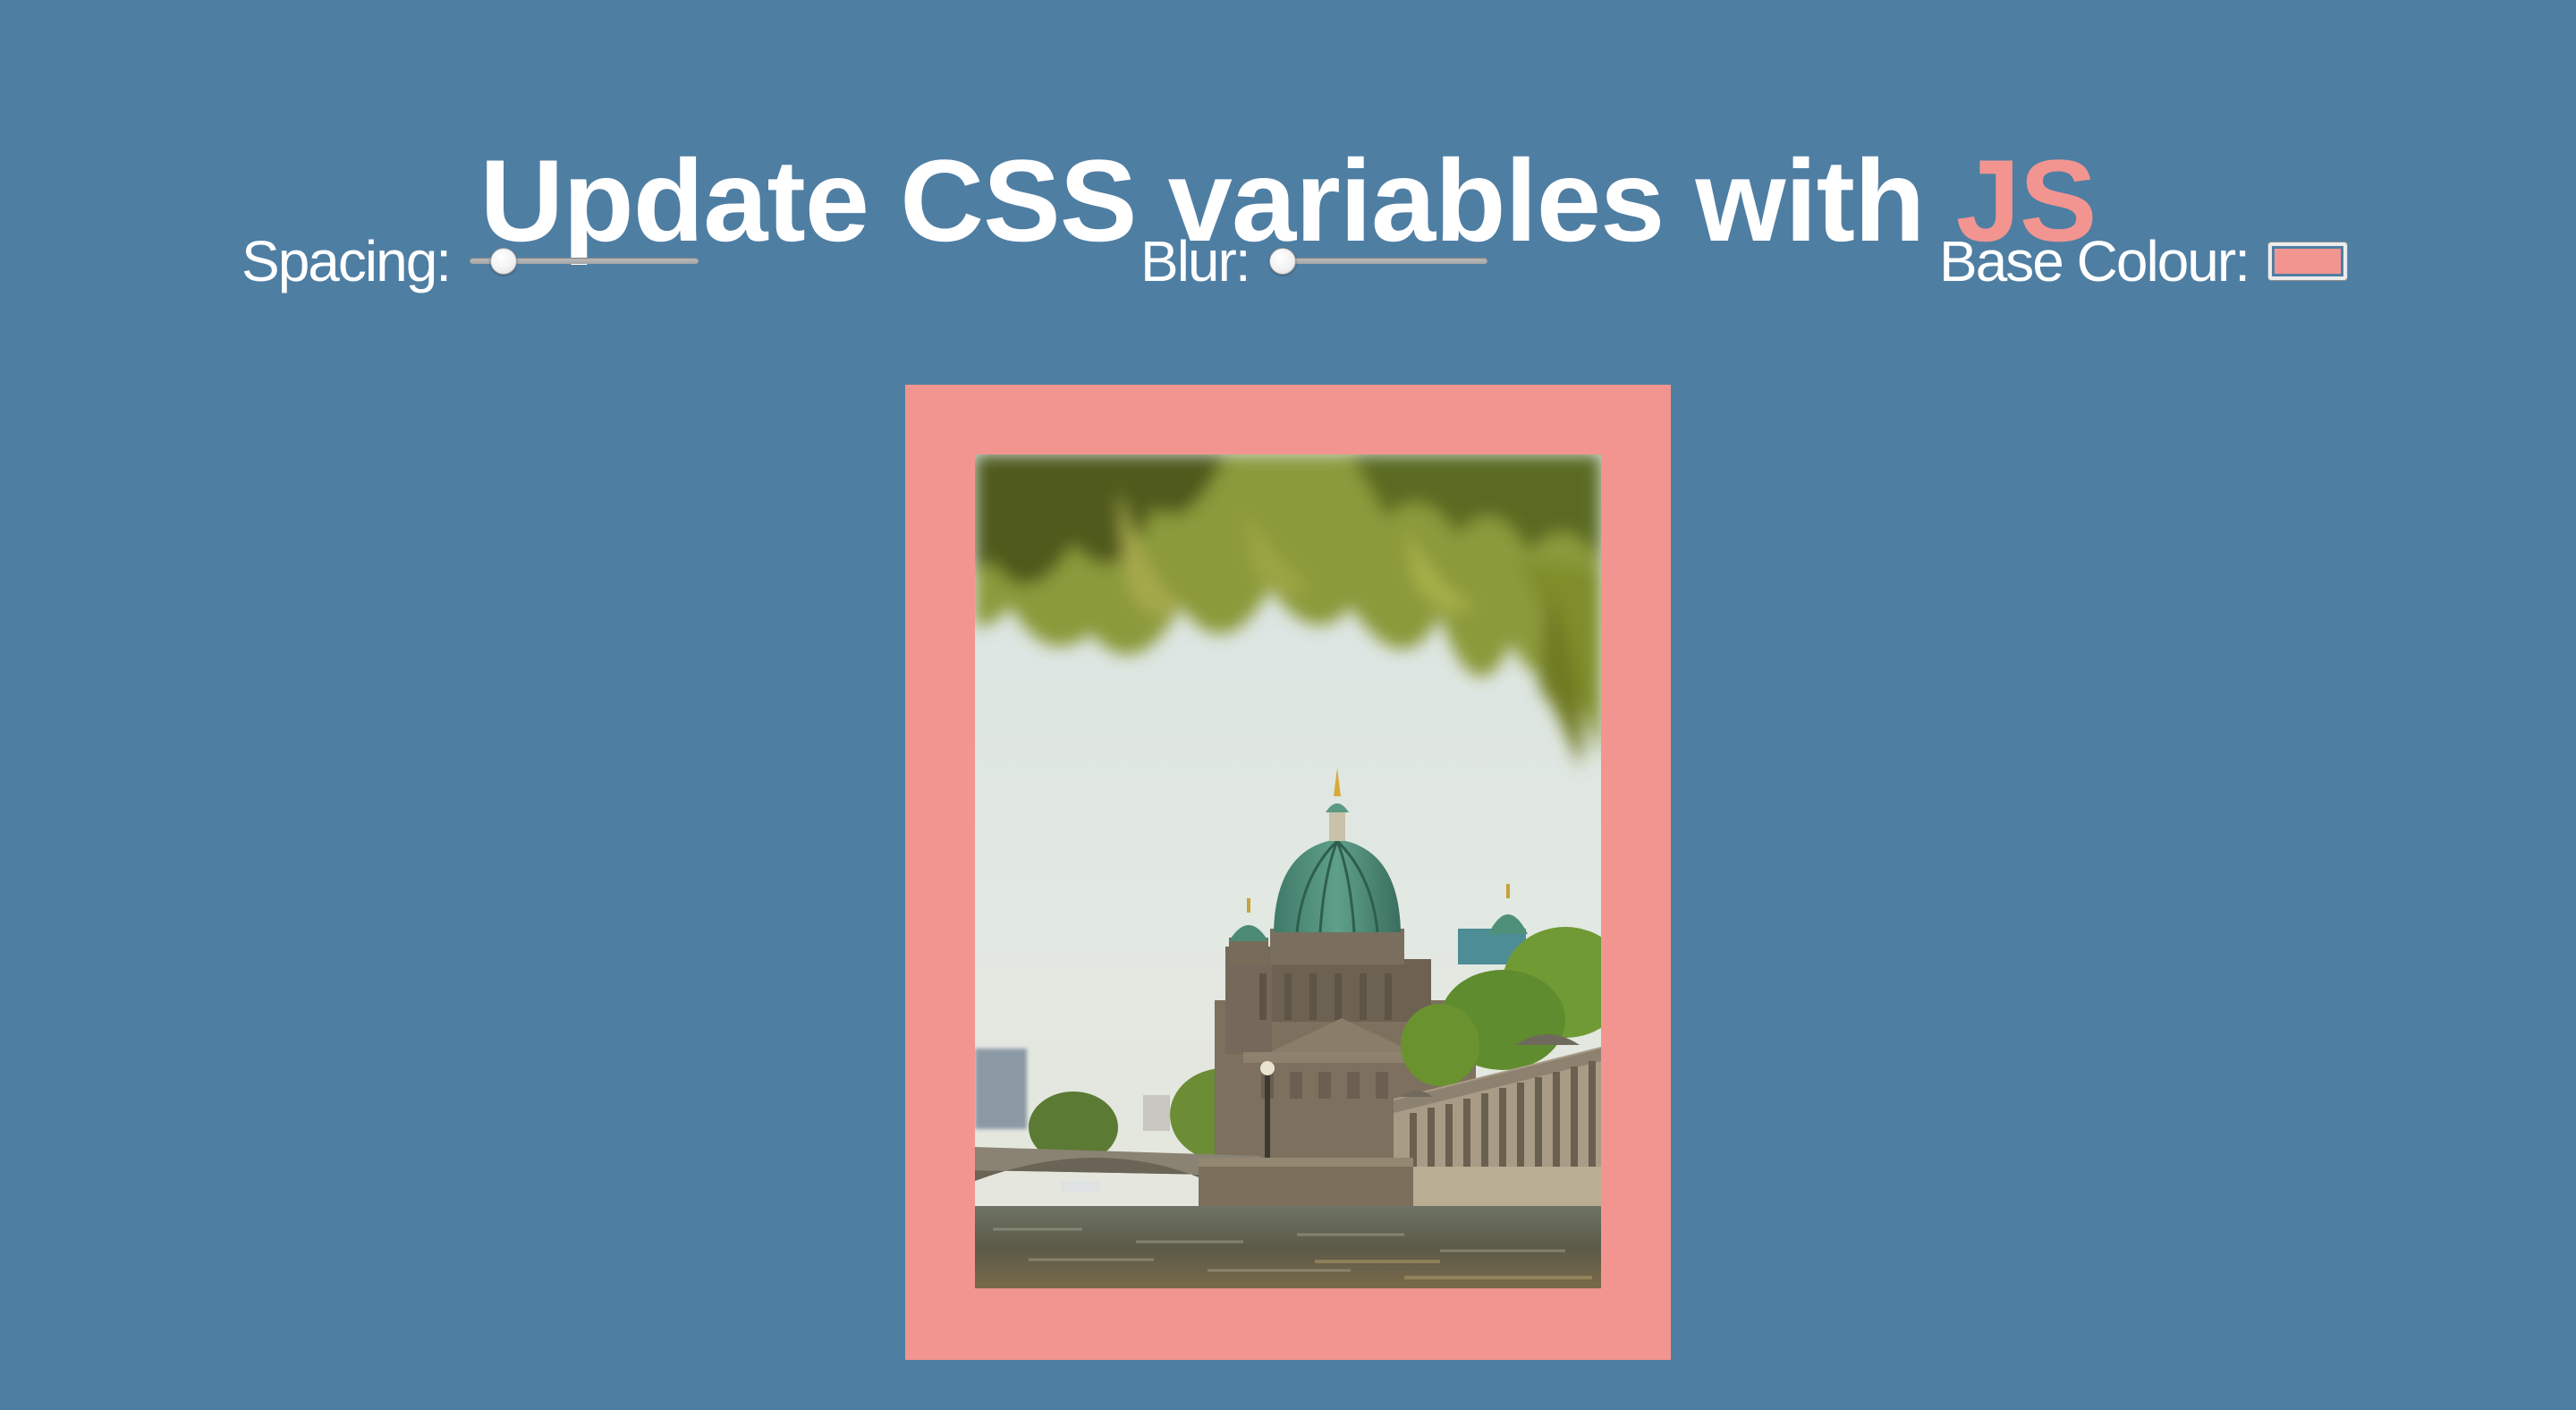 The image size is (2576, 1410). Describe the element at coordinates (1282, 262) in the screenshot. I see `blur-slider-thumb` at that location.